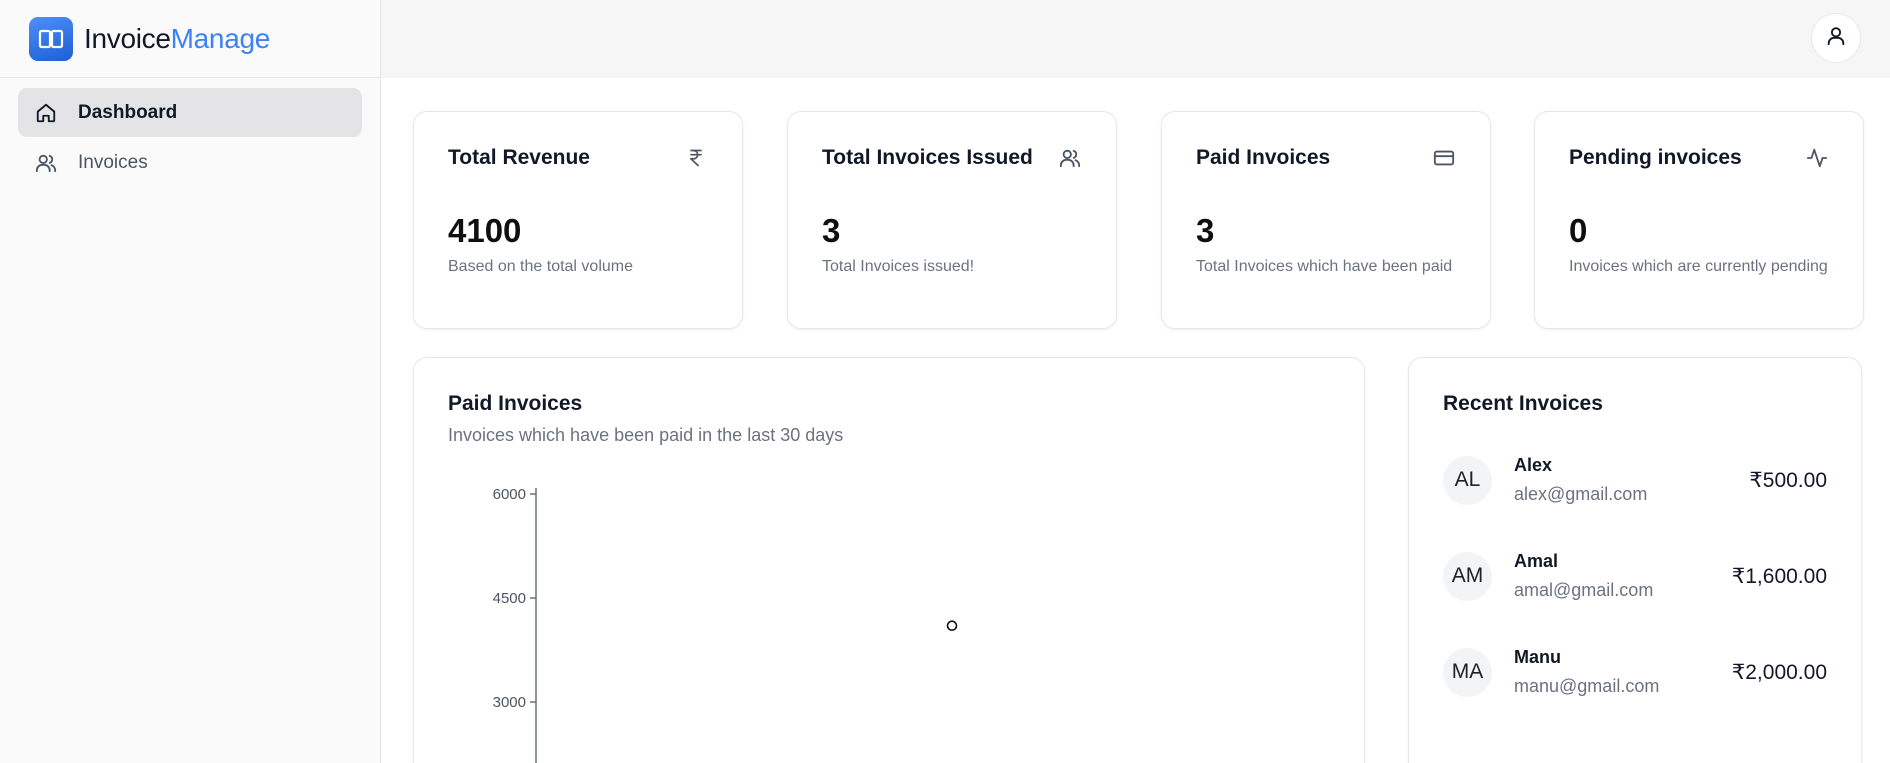 This screenshot has width=1890, height=763. I want to click on list-item: AL Alex alex@gmail.com ₹500.00, so click(1635, 480).